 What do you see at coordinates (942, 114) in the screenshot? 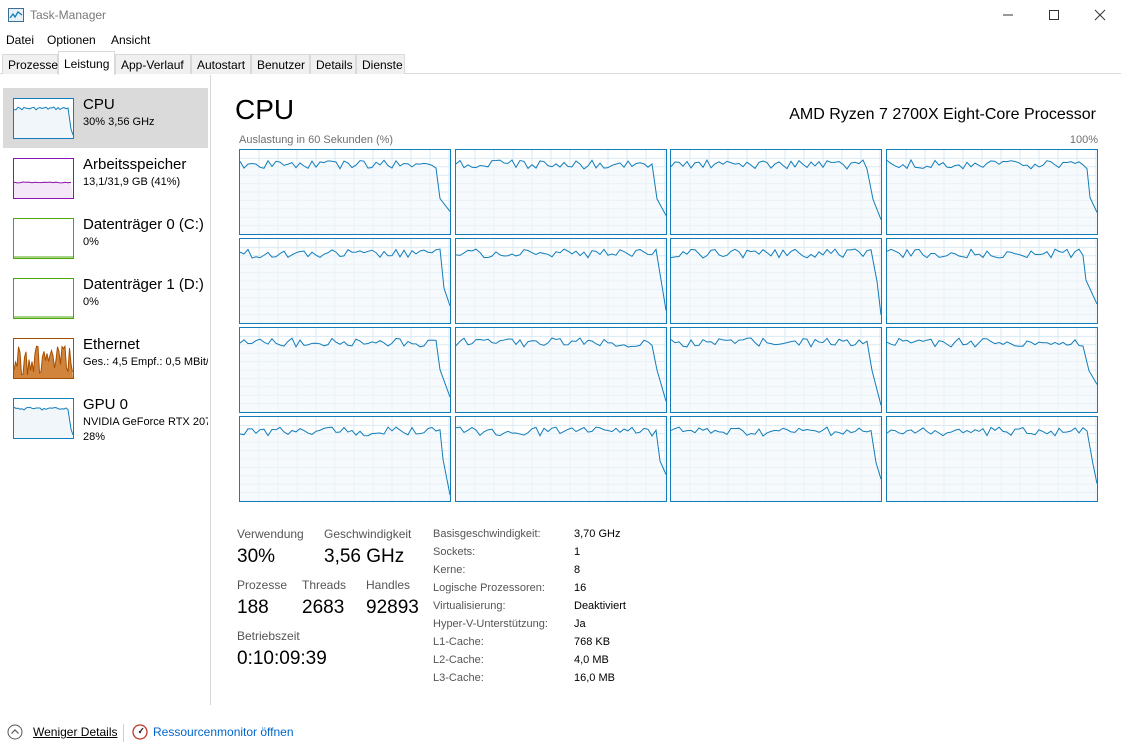
I see `processor-name: AMD Ryzen 7 2700X Eight-Core Processor` at bounding box center [942, 114].